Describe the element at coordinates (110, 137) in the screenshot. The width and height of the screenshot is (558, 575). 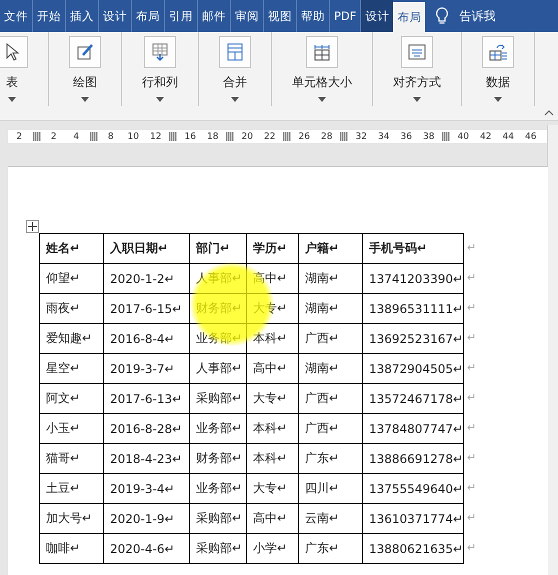
I see `ruler-number: 8` at that location.